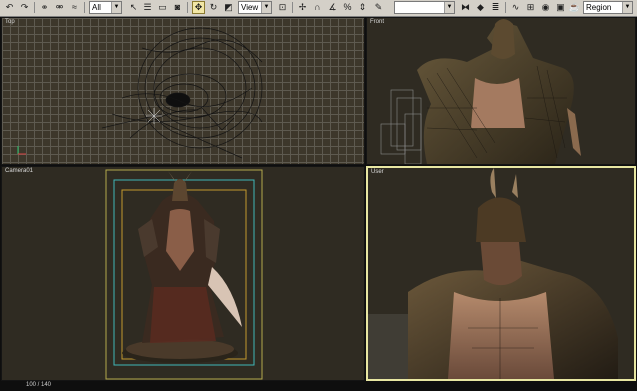 Image resolution: width=637 pixels, height=391 pixels. I want to click on select-object-icon: ↖, so click(133, 7).